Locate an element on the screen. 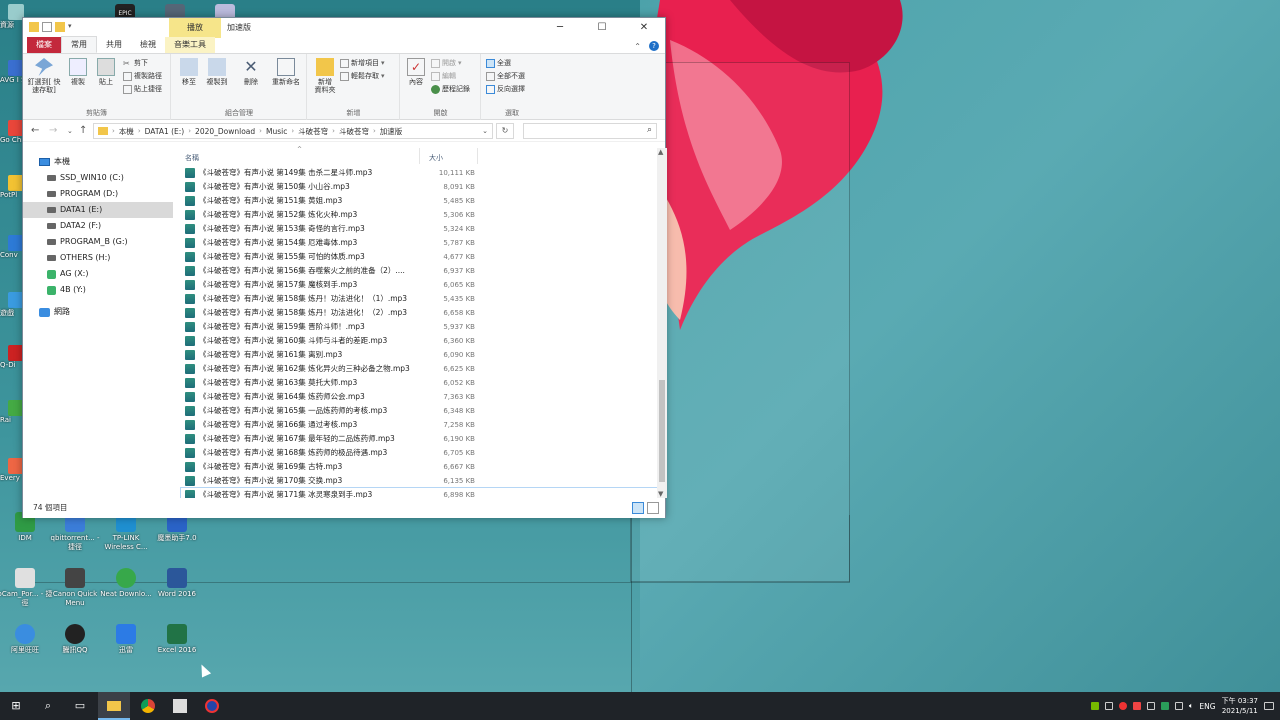 The width and height of the screenshot is (1280, 720). file-row: 《斗破苍穹》有声小说 第157集 魔核到手.mp3 6,065 KB is located at coordinates (419, 285).